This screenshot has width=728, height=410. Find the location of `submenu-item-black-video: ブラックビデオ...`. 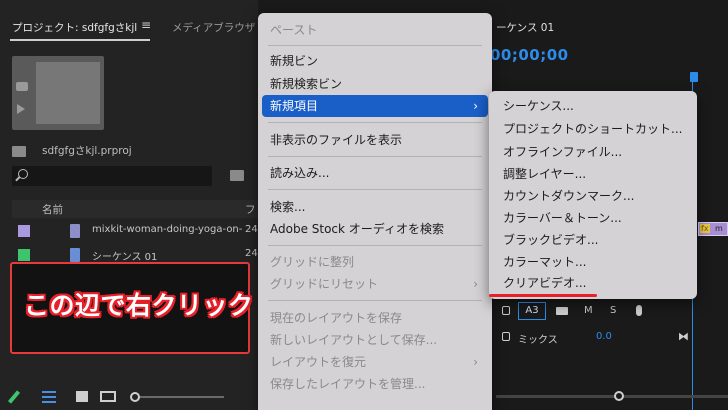

submenu-item-black-video: ブラックビデオ... is located at coordinates (550, 240).